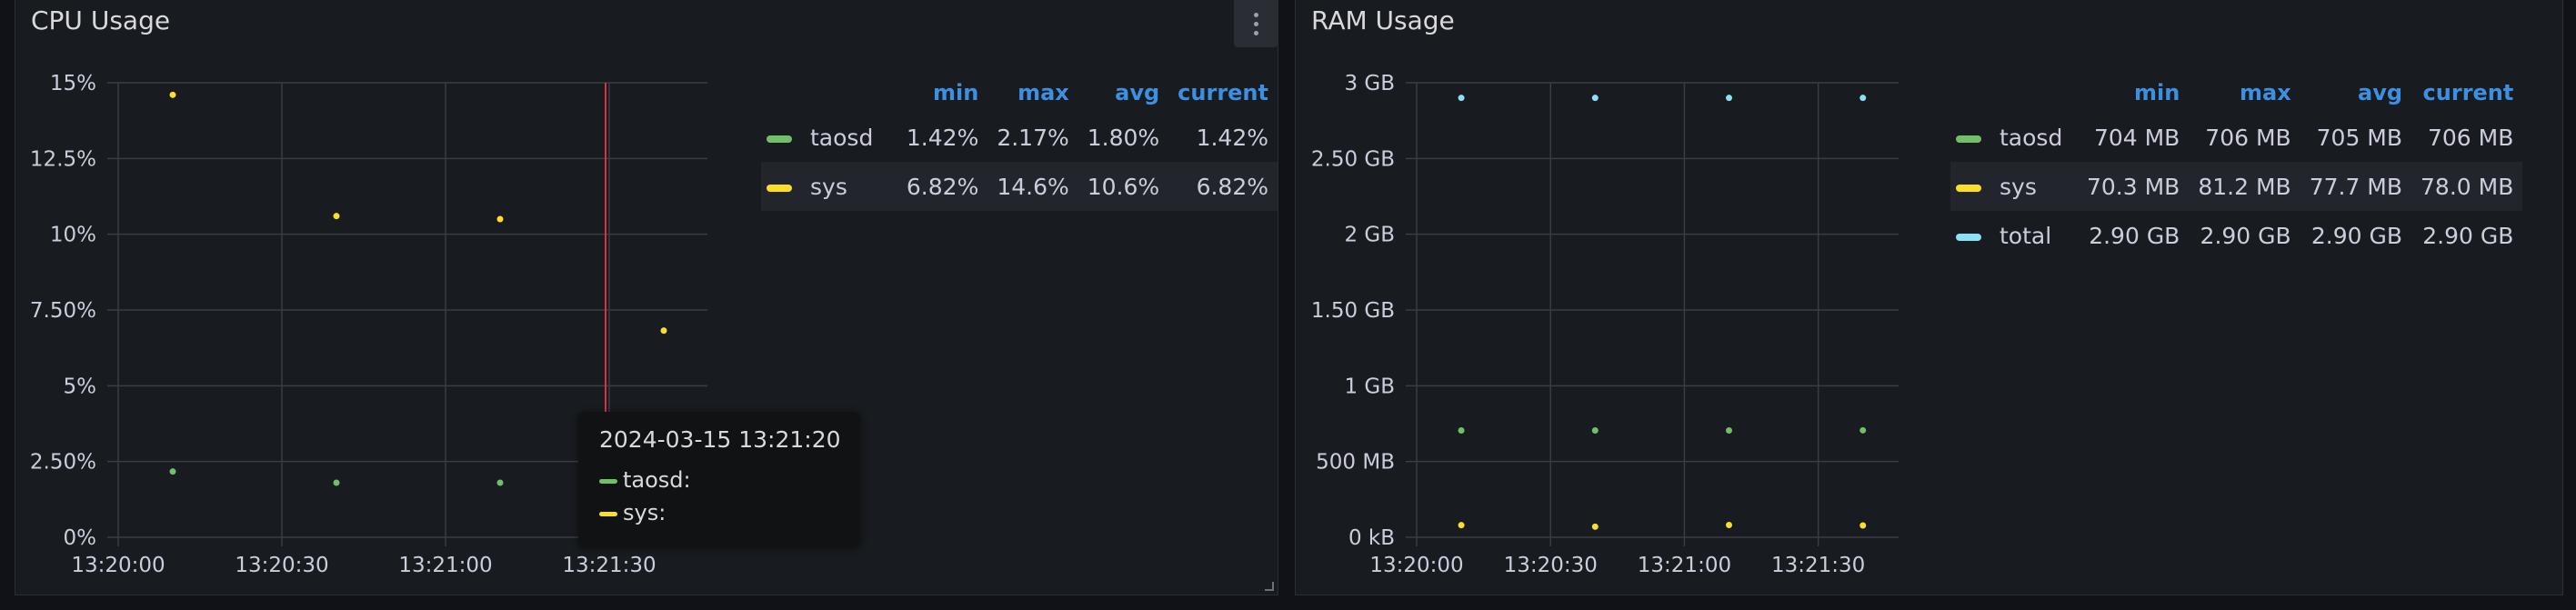 The image size is (2576, 610). What do you see at coordinates (1370, 386) in the screenshot?
I see `y-tick-label: 1 GB` at bounding box center [1370, 386].